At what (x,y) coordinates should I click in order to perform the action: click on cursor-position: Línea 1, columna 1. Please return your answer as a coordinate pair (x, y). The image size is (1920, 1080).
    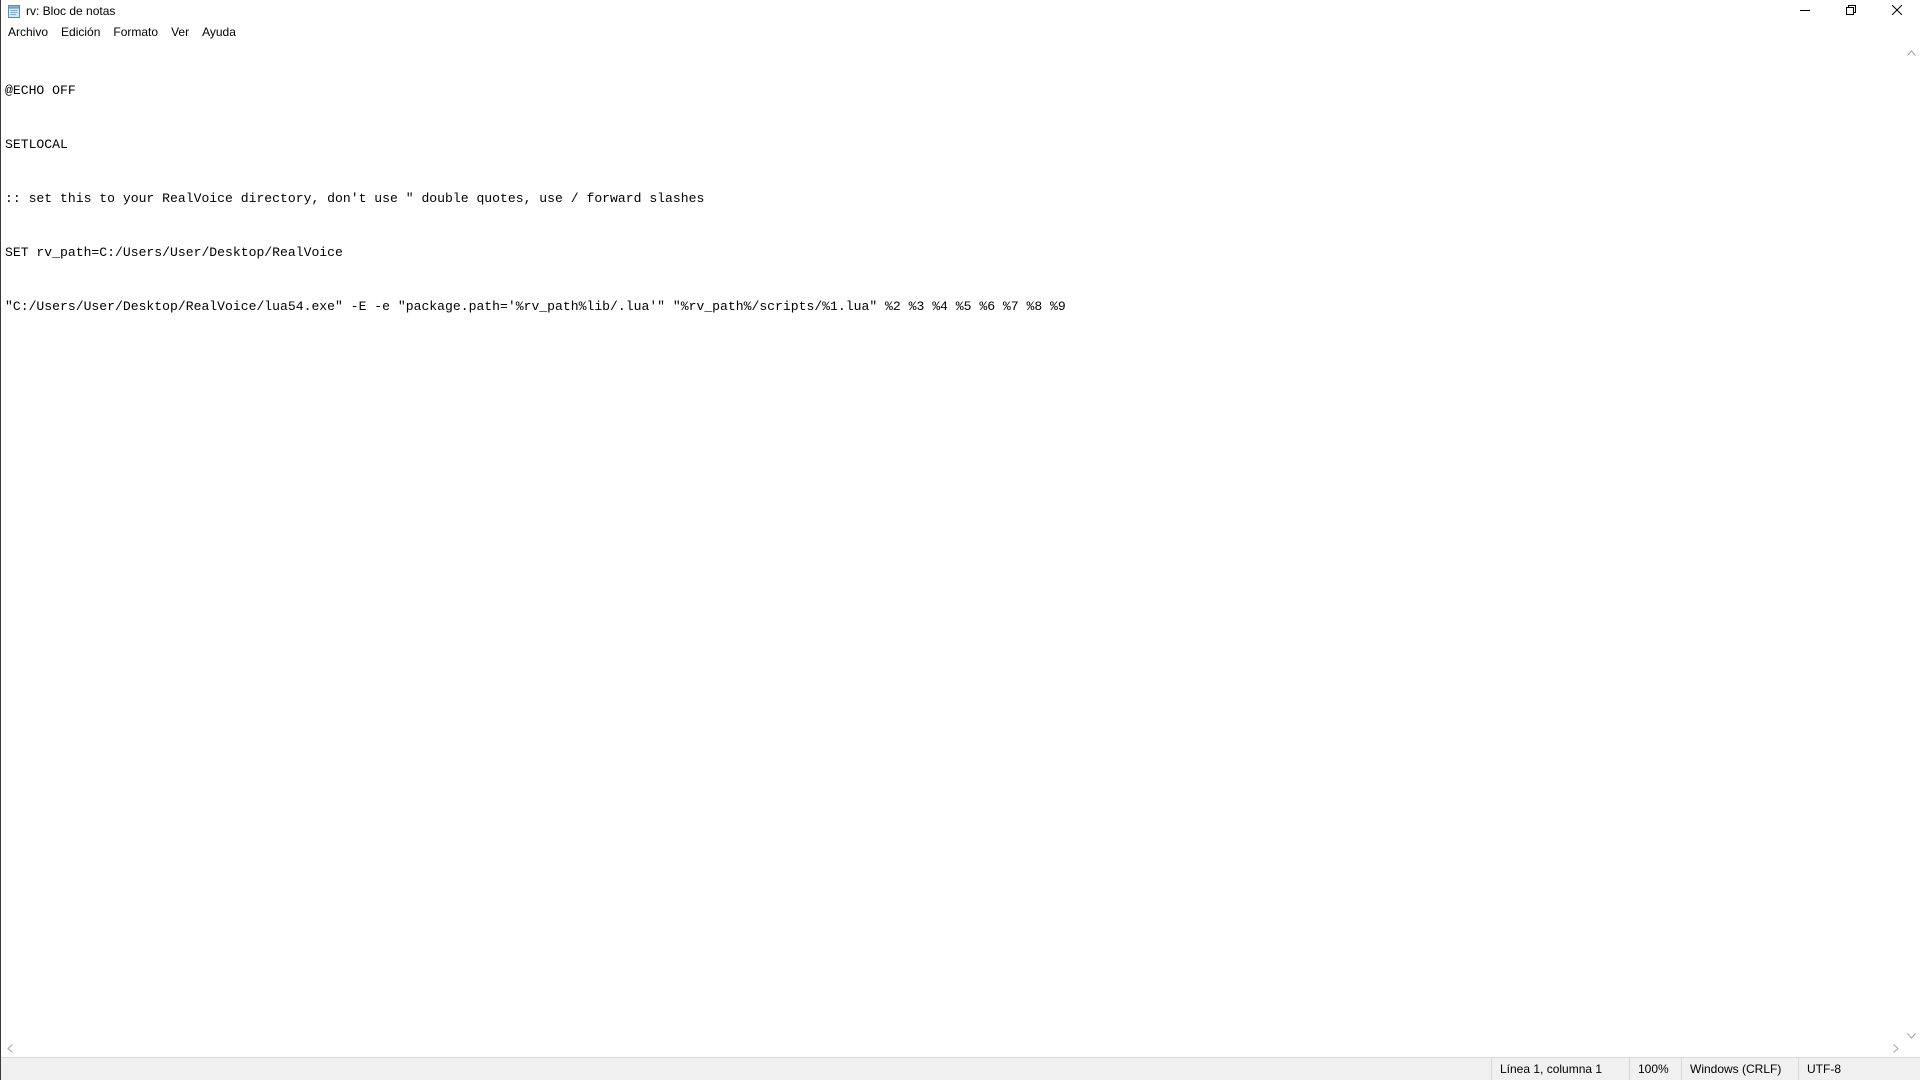
    Looking at the image, I should click on (1560, 1069).